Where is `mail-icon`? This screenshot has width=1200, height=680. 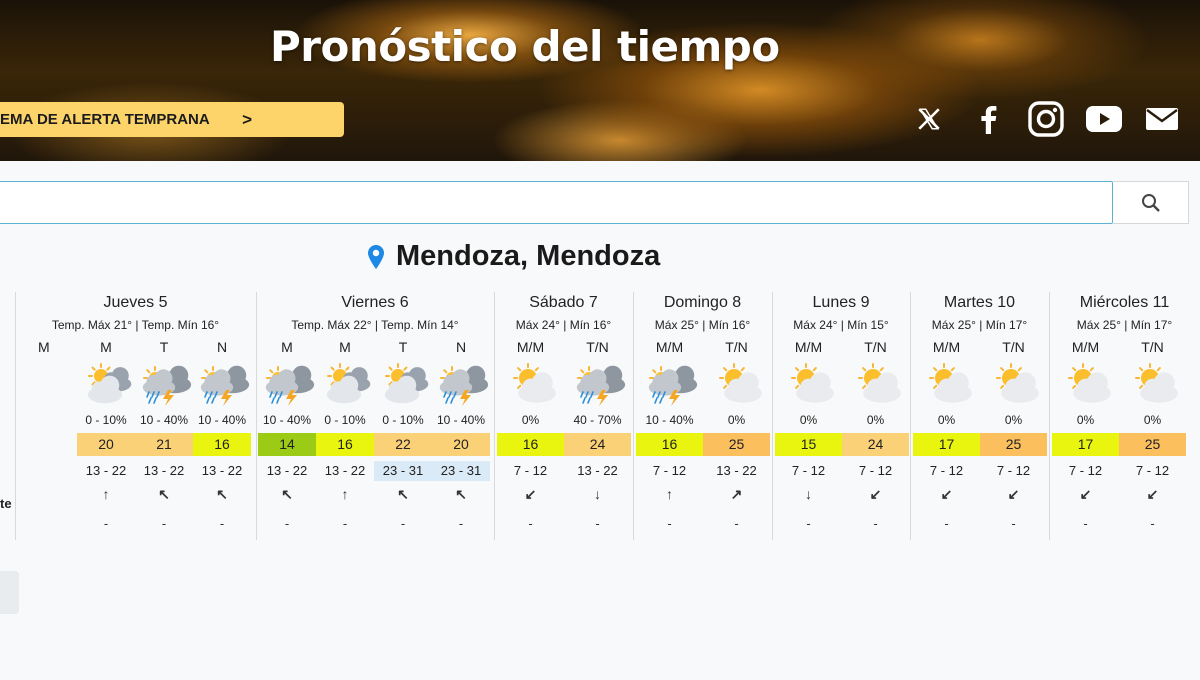 mail-icon is located at coordinates (1162, 119).